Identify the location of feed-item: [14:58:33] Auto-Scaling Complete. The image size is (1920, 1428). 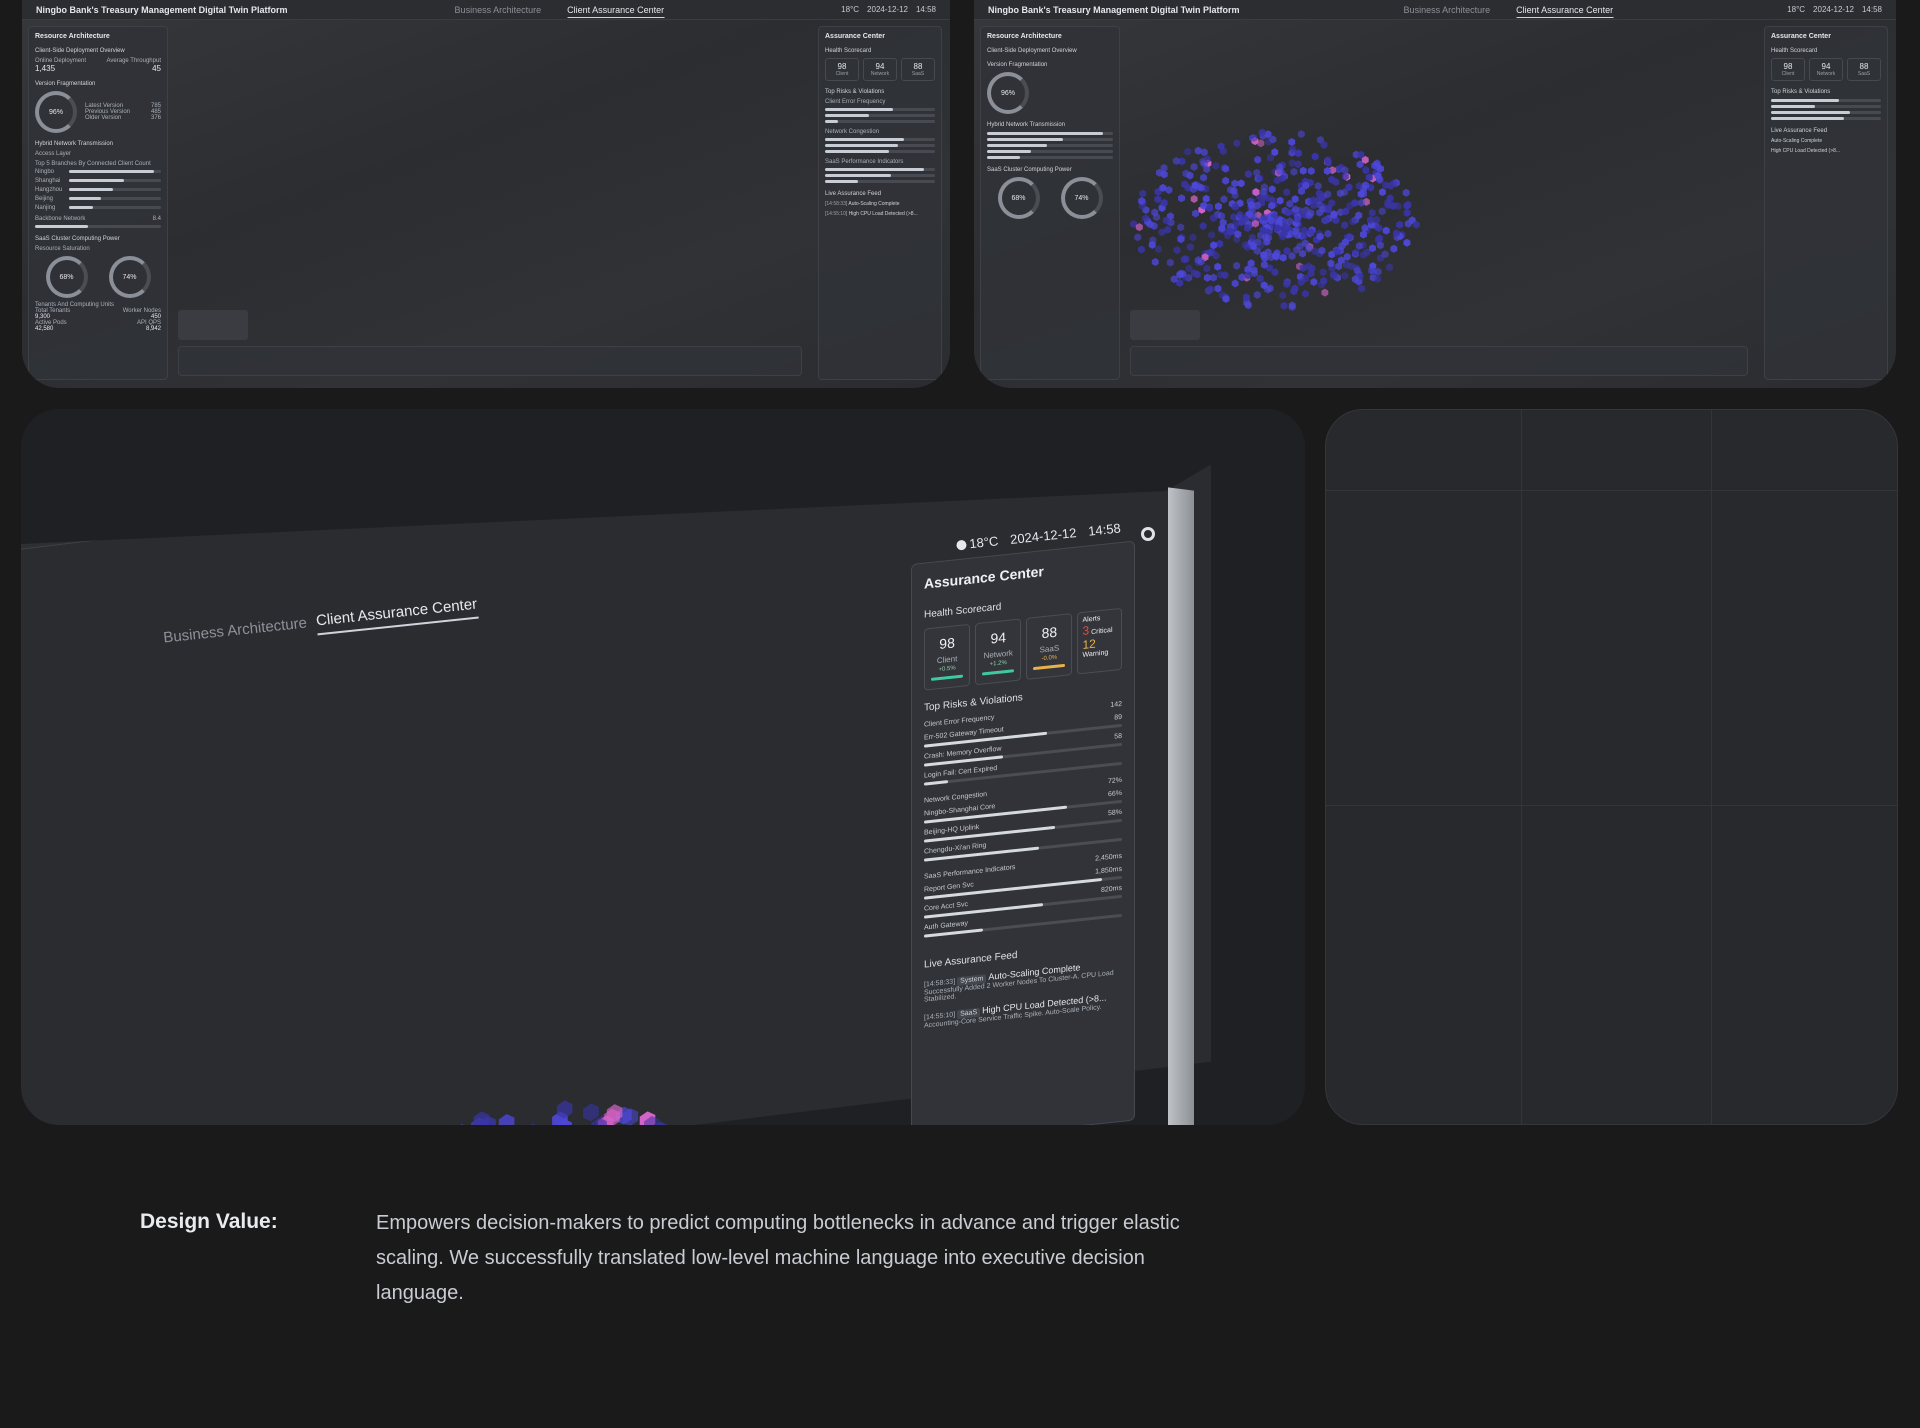
(880, 204).